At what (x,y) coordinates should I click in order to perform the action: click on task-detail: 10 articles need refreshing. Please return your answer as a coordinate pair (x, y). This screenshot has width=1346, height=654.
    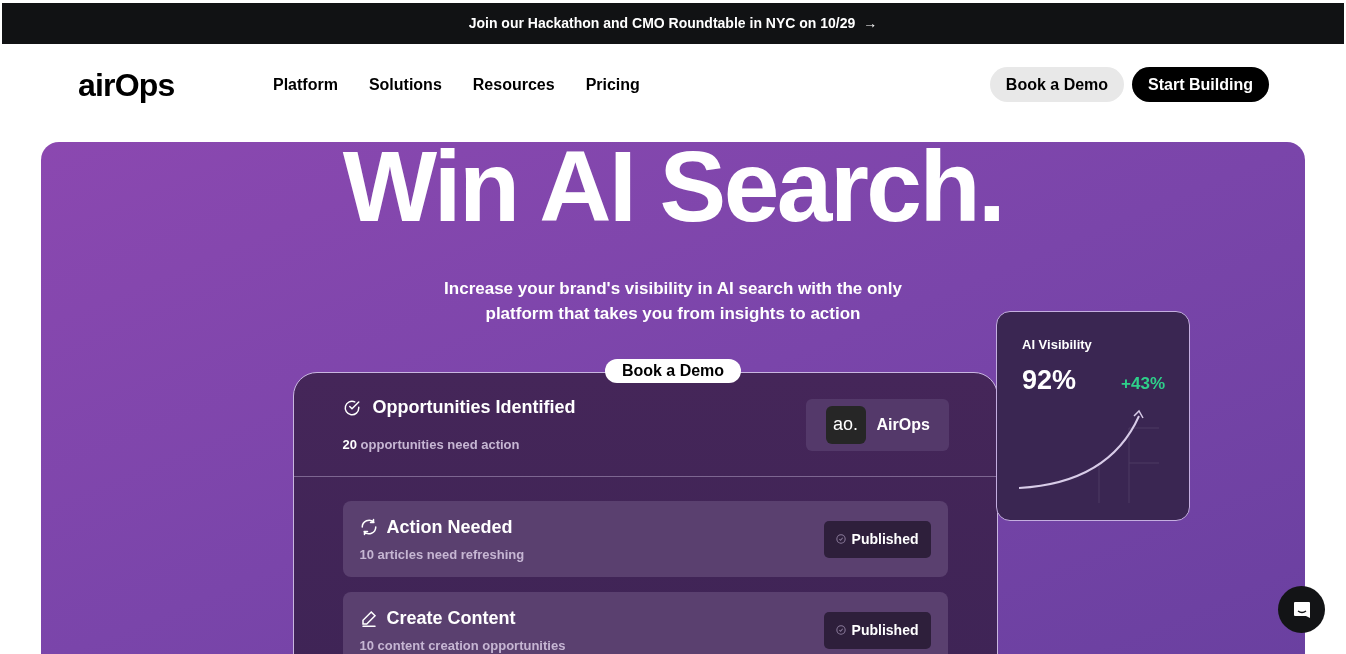
    Looking at the image, I should click on (442, 554).